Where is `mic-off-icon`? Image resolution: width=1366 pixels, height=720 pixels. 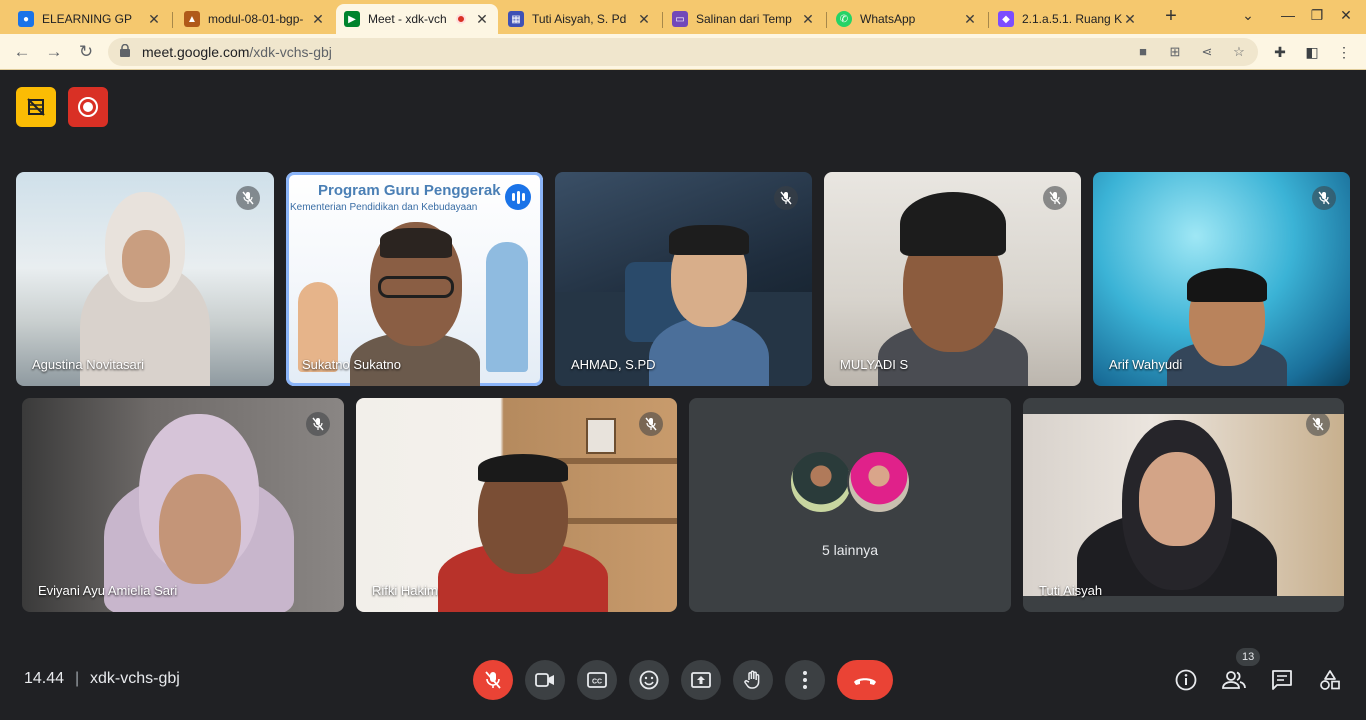
mic-off-icon is located at coordinates (493, 680).